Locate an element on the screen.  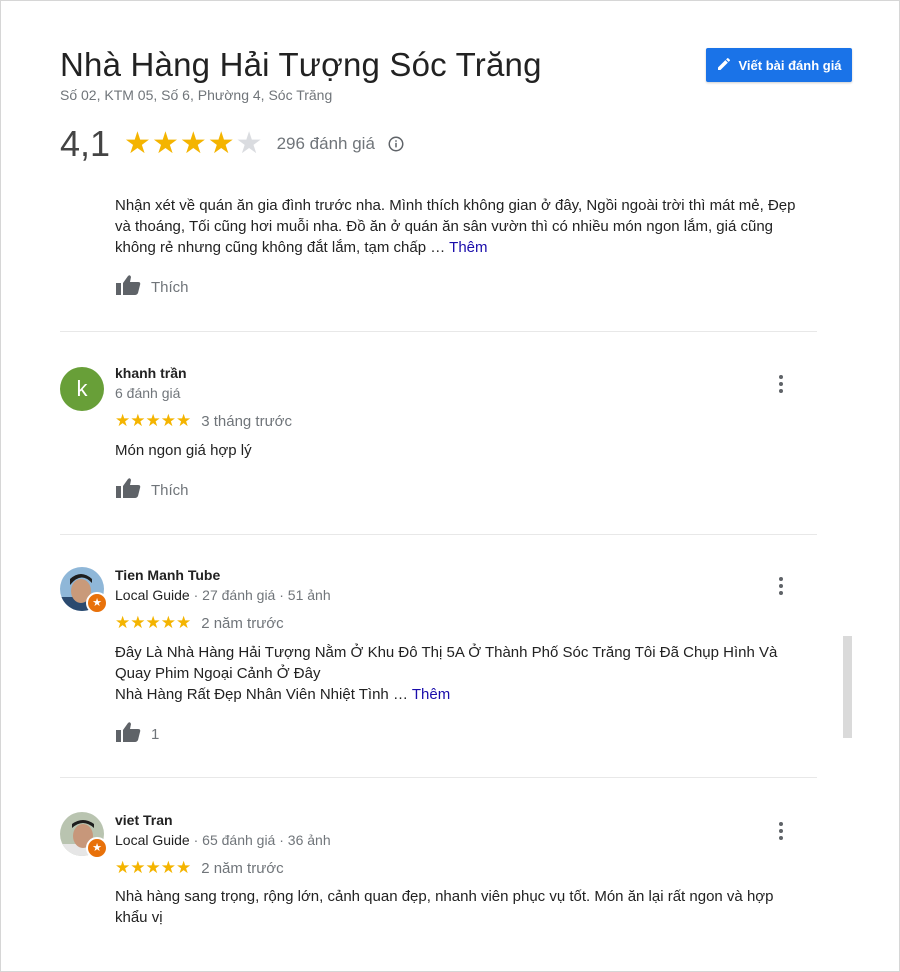
like-button: 1 is located at coordinates (137, 734).